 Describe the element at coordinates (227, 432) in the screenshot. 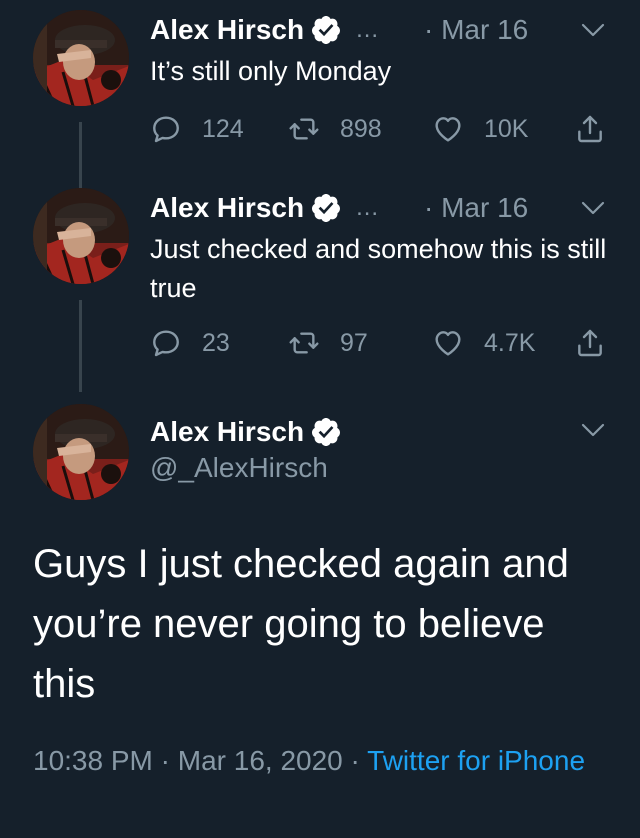

I see `author-name: Alex Hirsch` at that location.